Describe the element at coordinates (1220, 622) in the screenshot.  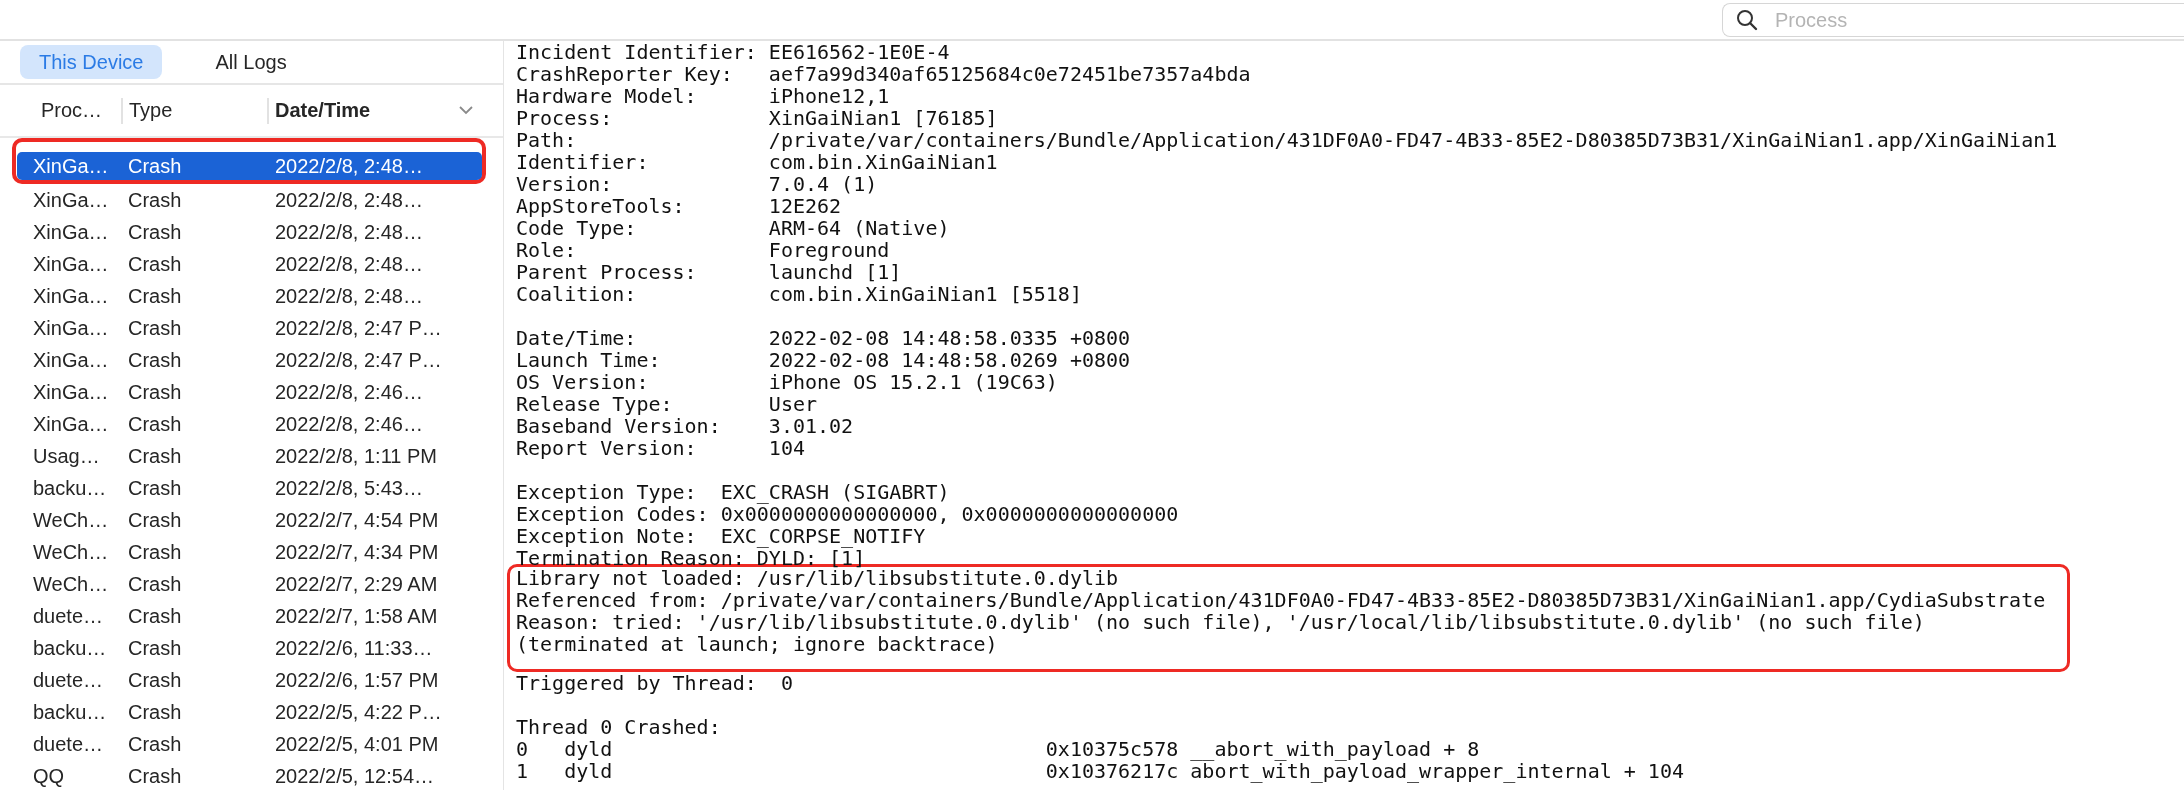
I see `report-line: Reason: tried: '/usr/lib/libsubstitute.0.dylib' (no such file), '/usr/local/lib/libsubstitute.0.dylib' (no such file)` at that location.